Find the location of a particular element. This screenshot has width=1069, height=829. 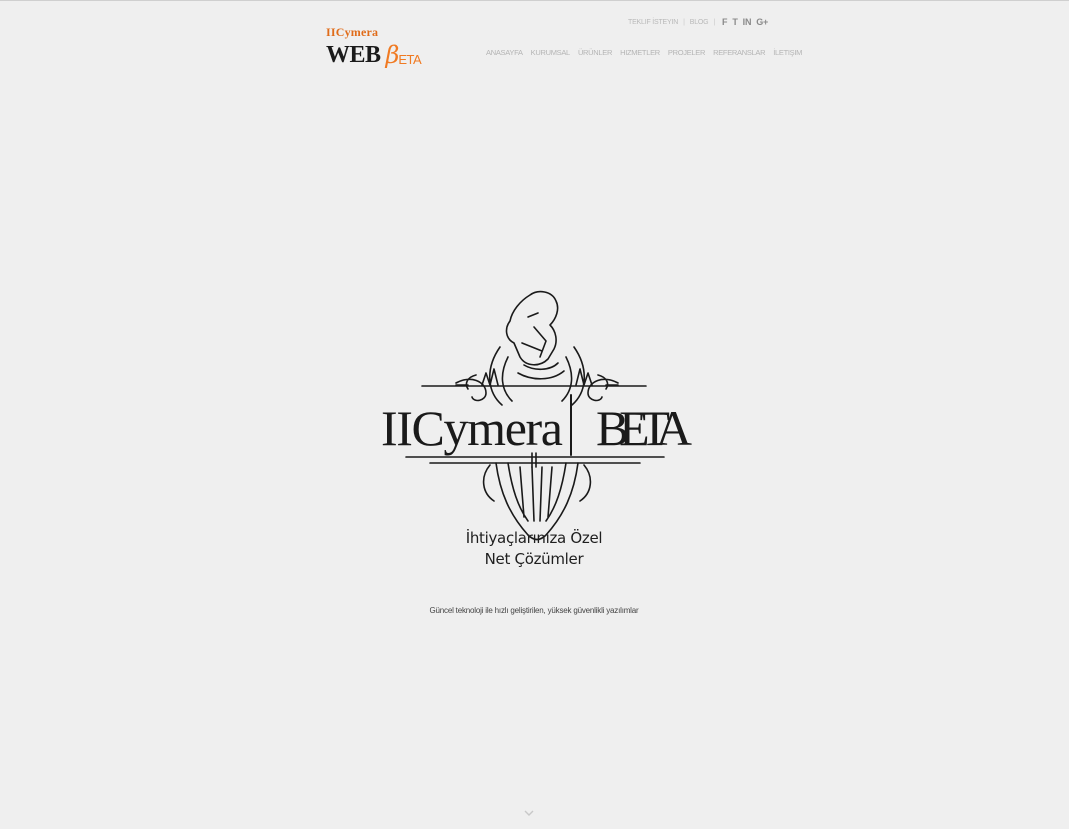

blog-link: Blog is located at coordinates (699, 22).